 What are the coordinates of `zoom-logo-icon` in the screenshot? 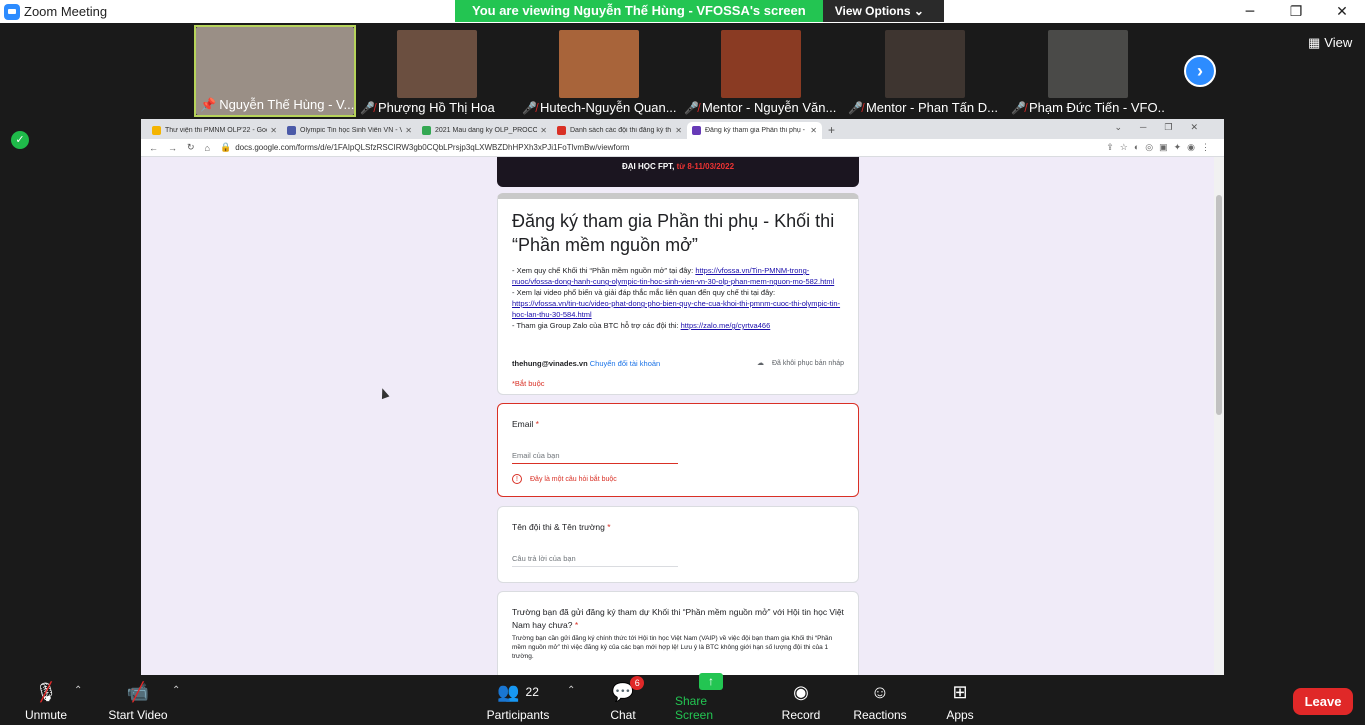 It's located at (12, 11).